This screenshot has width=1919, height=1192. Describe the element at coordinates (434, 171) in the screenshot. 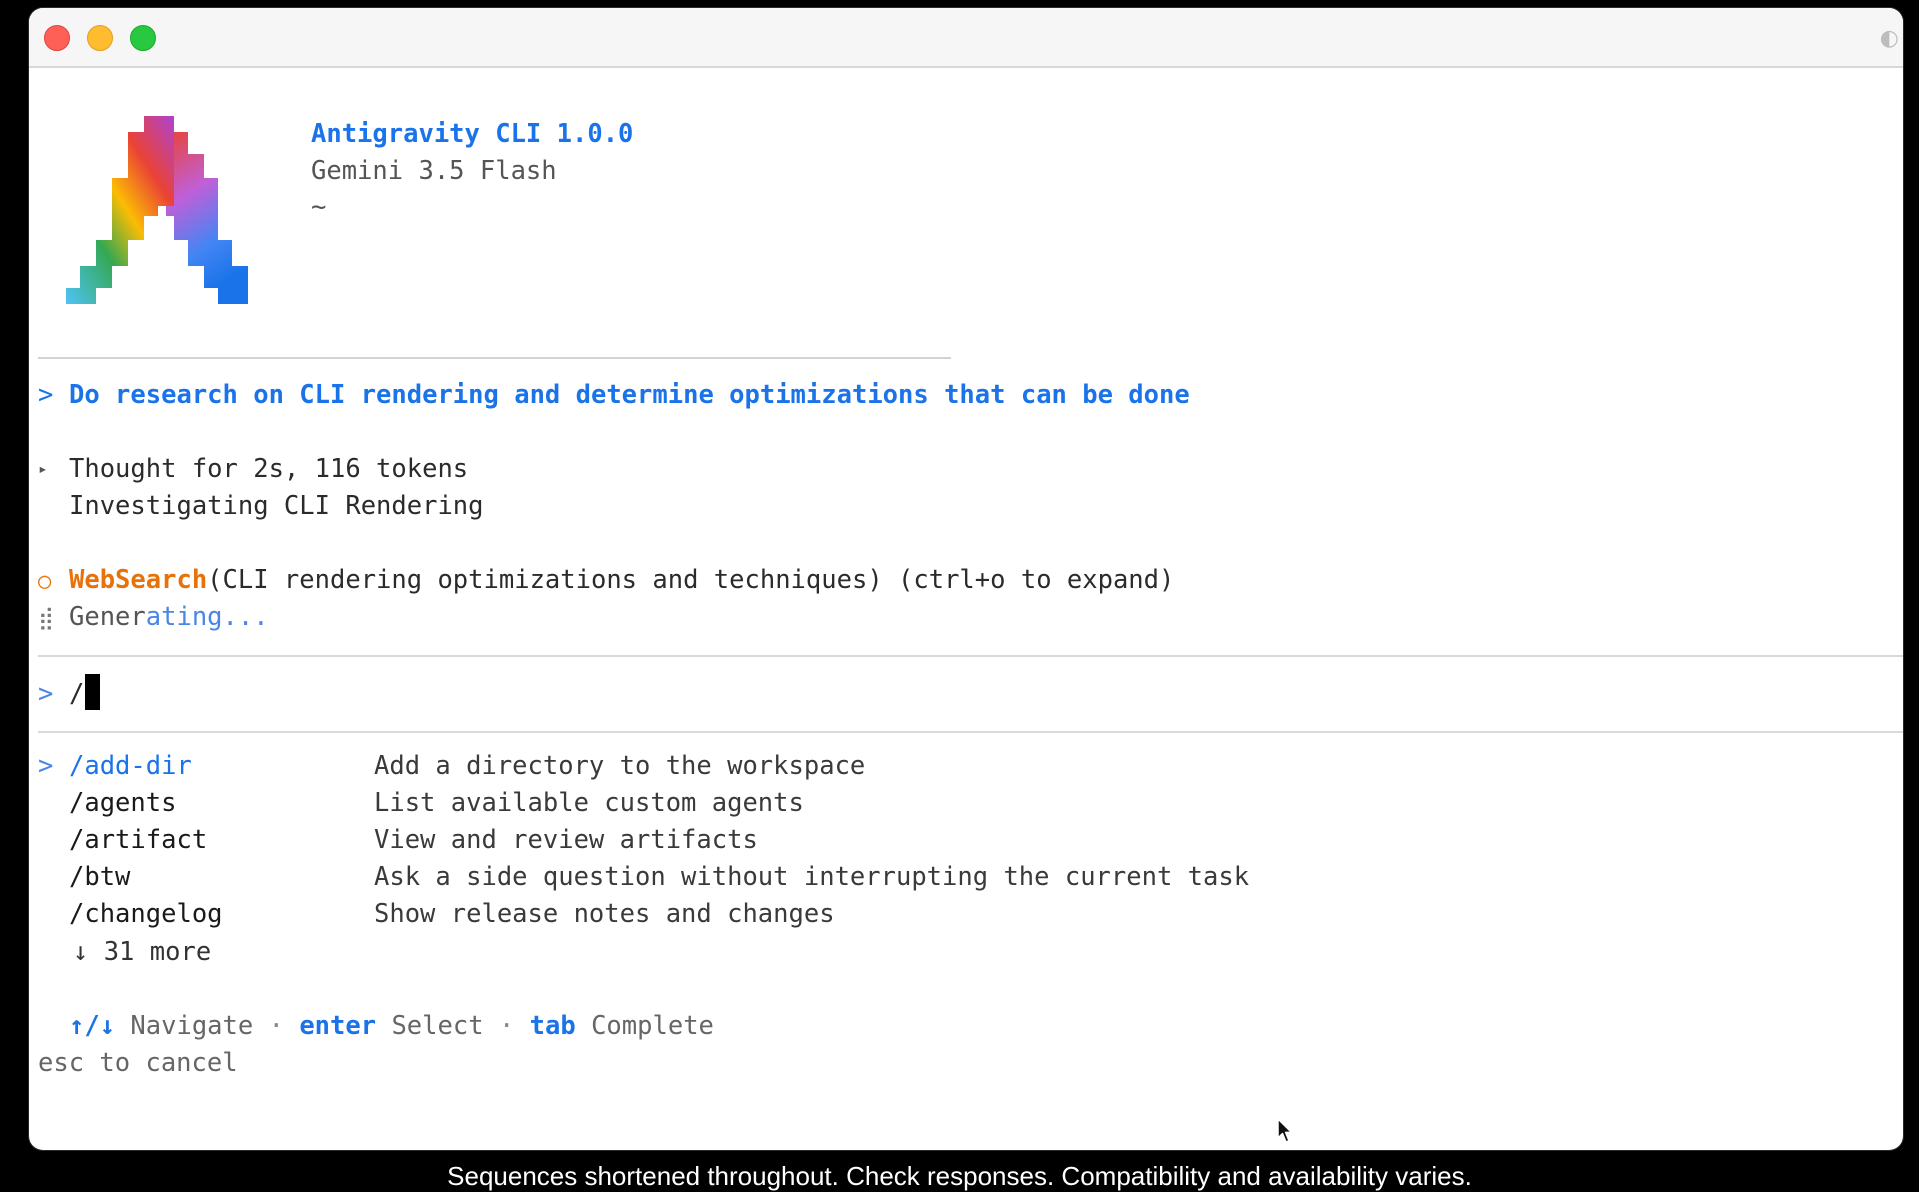

I see `model-name: Gemini 3.5 Flash` at that location.